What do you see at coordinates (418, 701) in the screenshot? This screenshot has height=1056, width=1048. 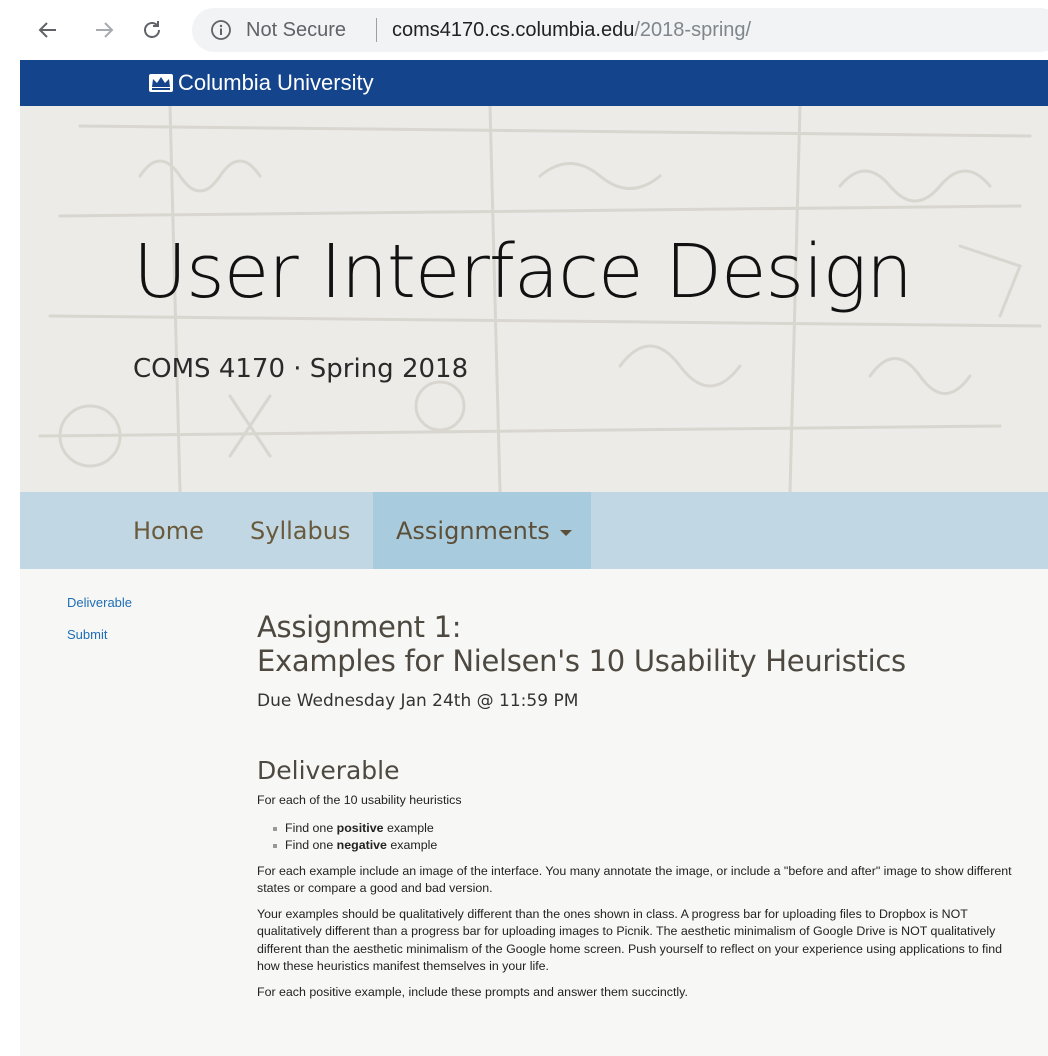 I see `due-date: Due Wednesday Jan 24th @ 11:59 PM` at bounding box center [418, 701].